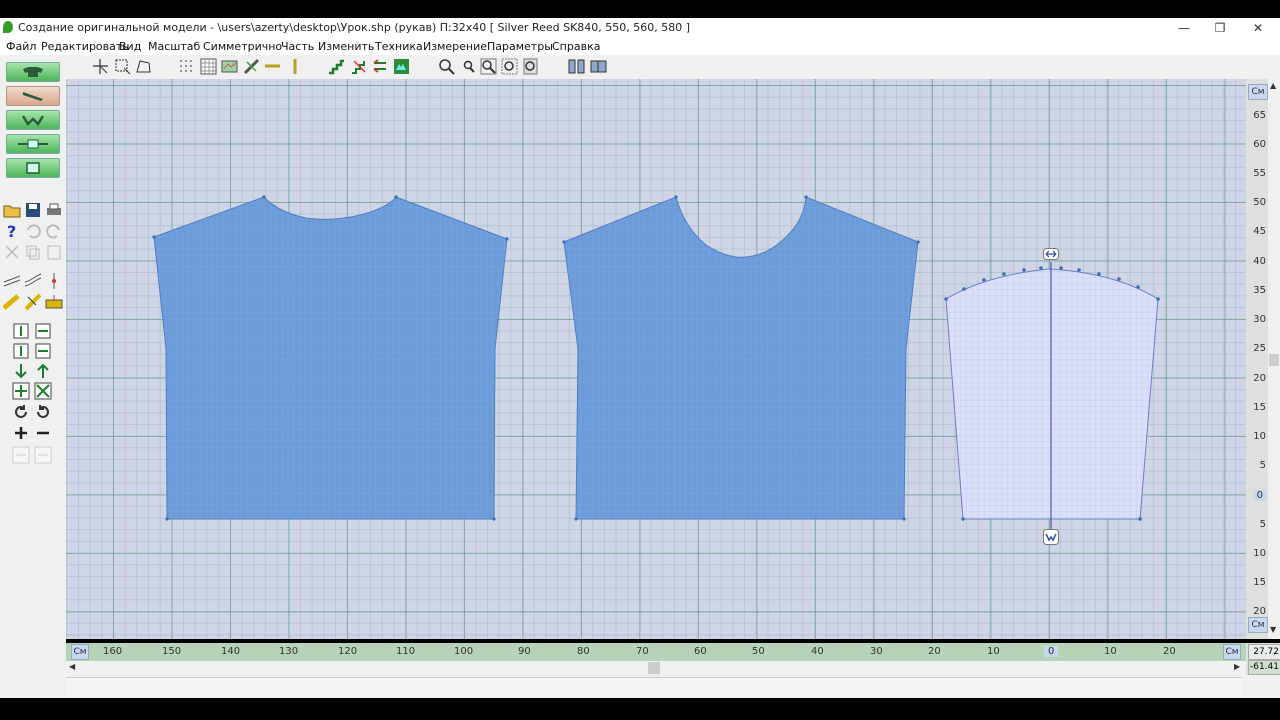 The width and height of the screenshot is (1280, 720). I want to click on smooth-curves-icon, so click(33, 281).